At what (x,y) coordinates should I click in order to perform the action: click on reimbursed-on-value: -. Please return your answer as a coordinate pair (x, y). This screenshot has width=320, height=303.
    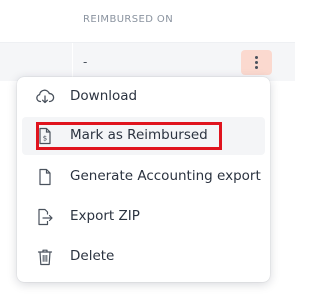
    Looking at the image, I should click on (85, 62).